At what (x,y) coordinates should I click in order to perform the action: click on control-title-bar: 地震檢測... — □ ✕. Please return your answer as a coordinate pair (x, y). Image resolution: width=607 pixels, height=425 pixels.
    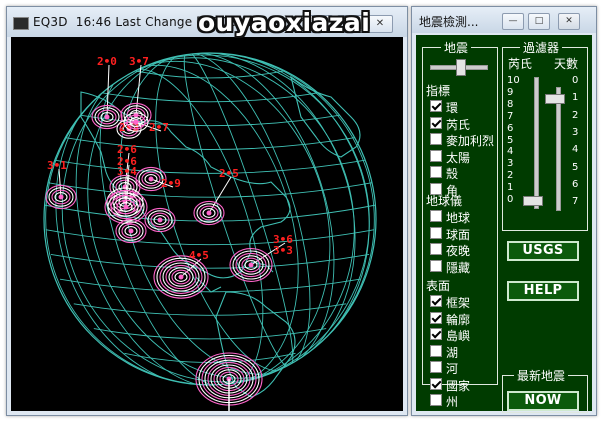
    Looking at the image, I should click on (504, 20).